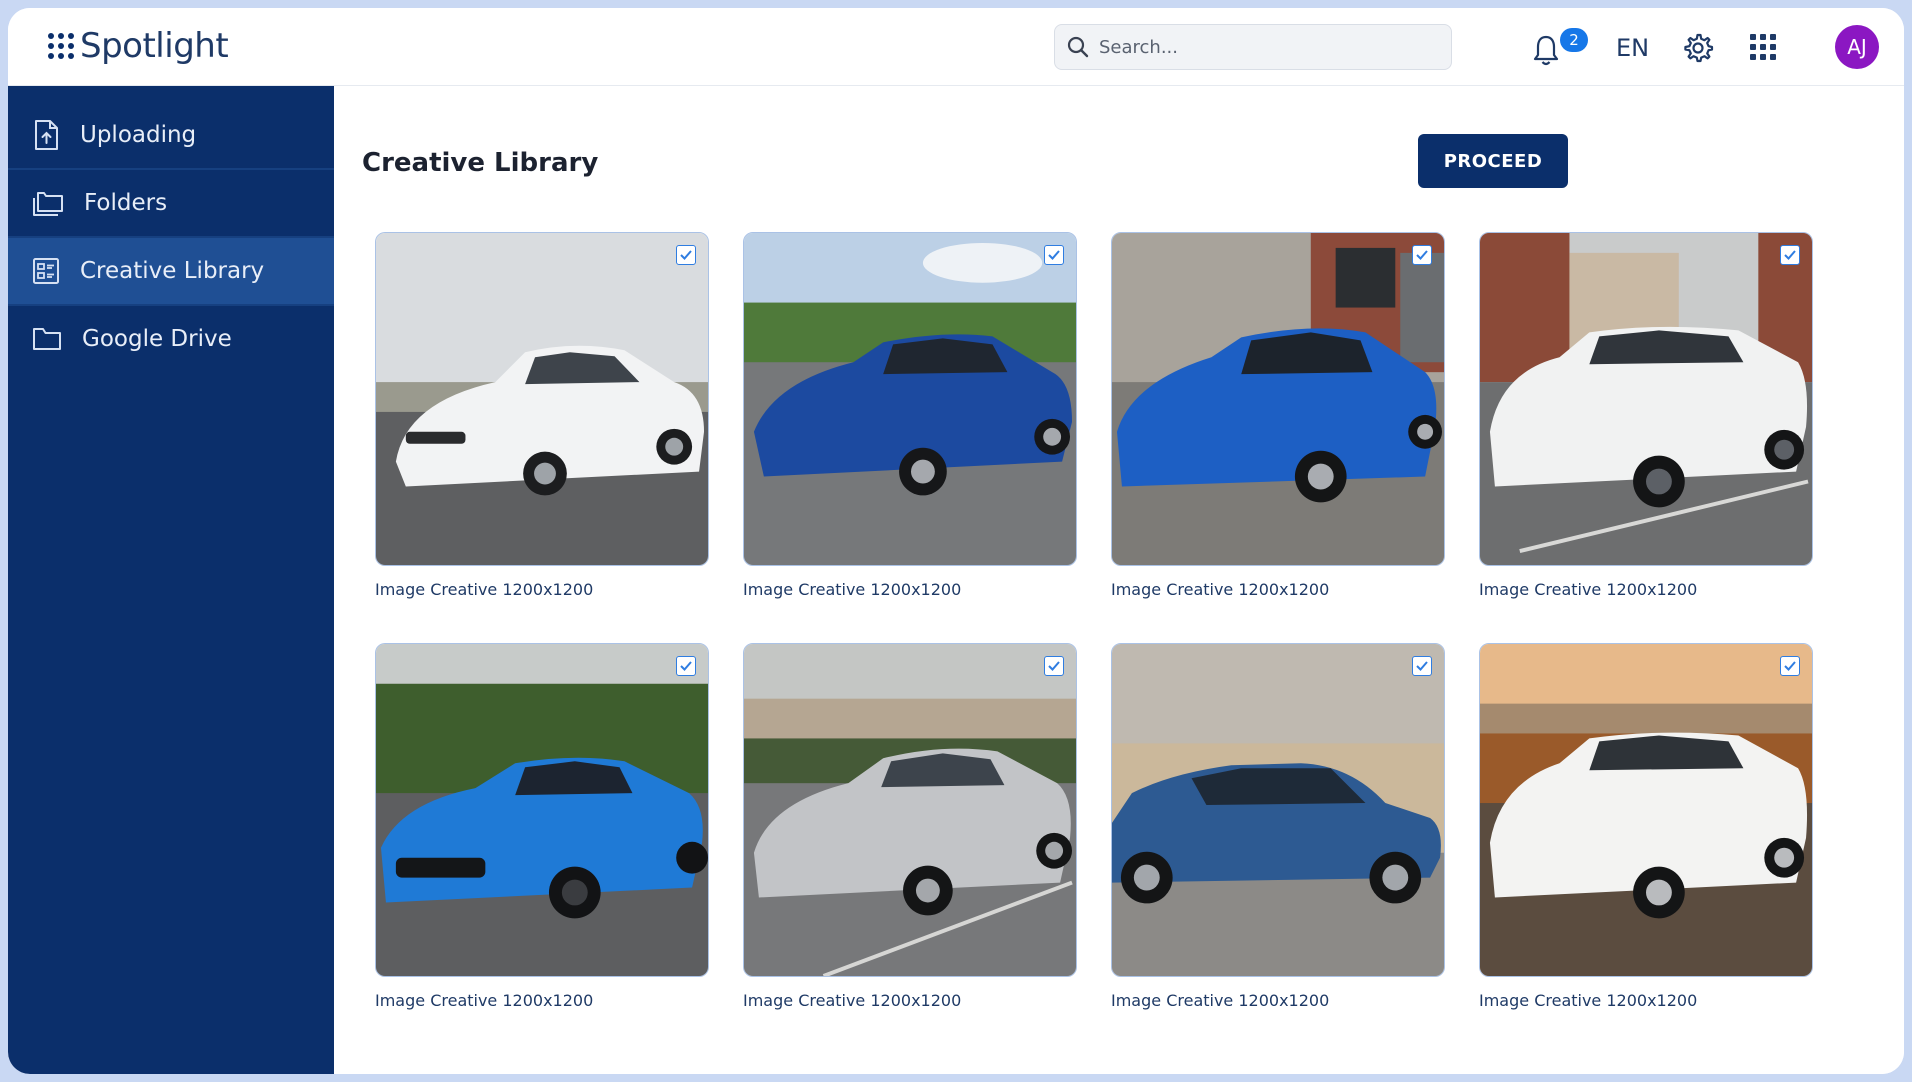 This screenshot has height=1082, width=1912. Describe the element at coordinates (1763, 47) in the screenshot. I see `apps-grid-icon` at that location.